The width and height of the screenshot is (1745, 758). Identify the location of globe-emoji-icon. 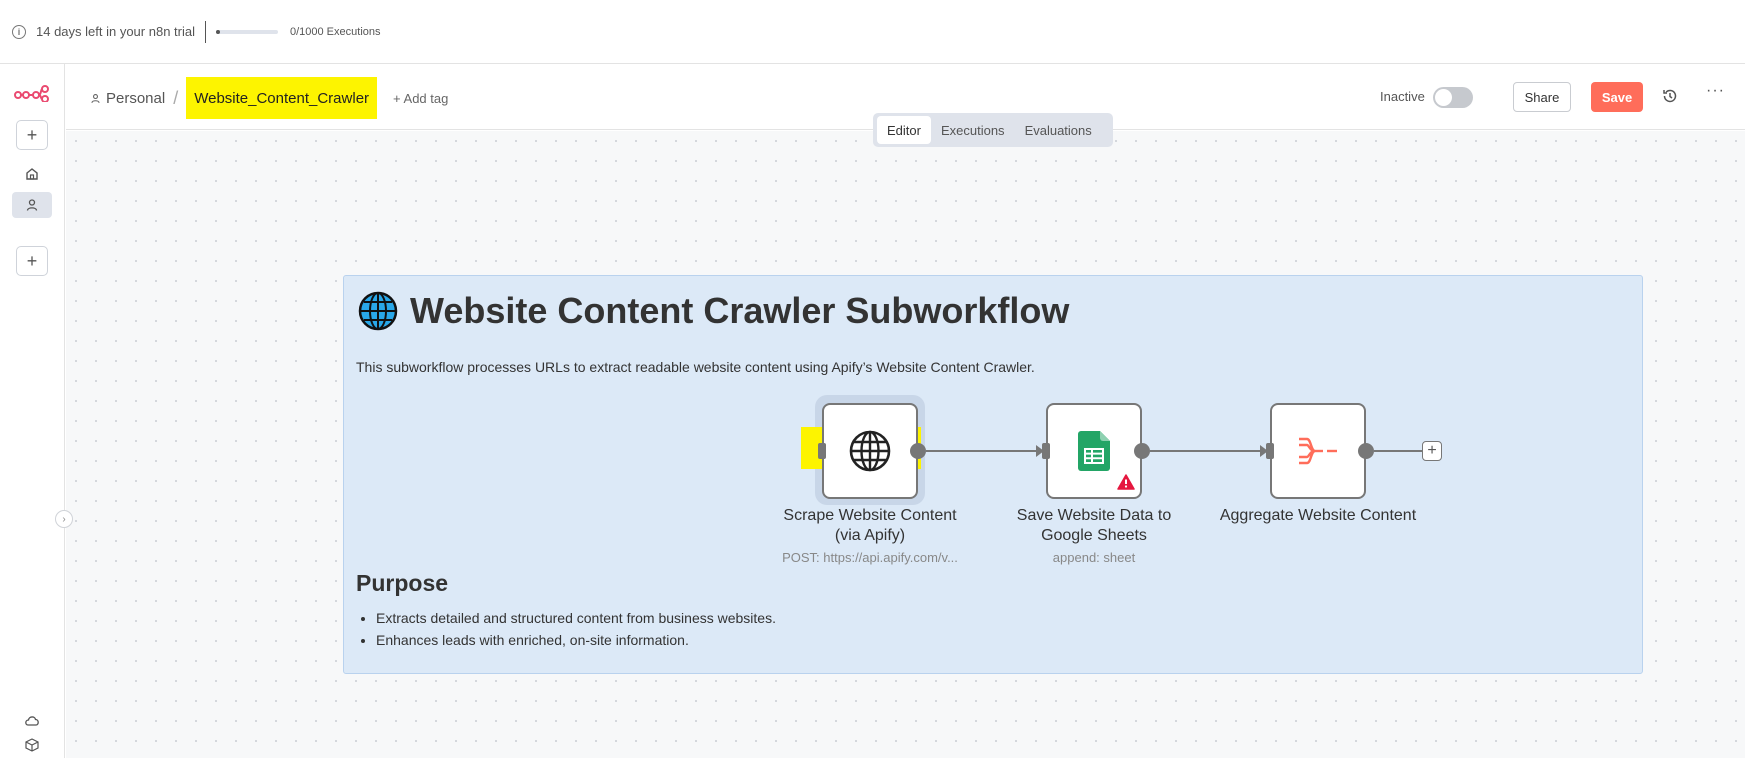
(378, 311).